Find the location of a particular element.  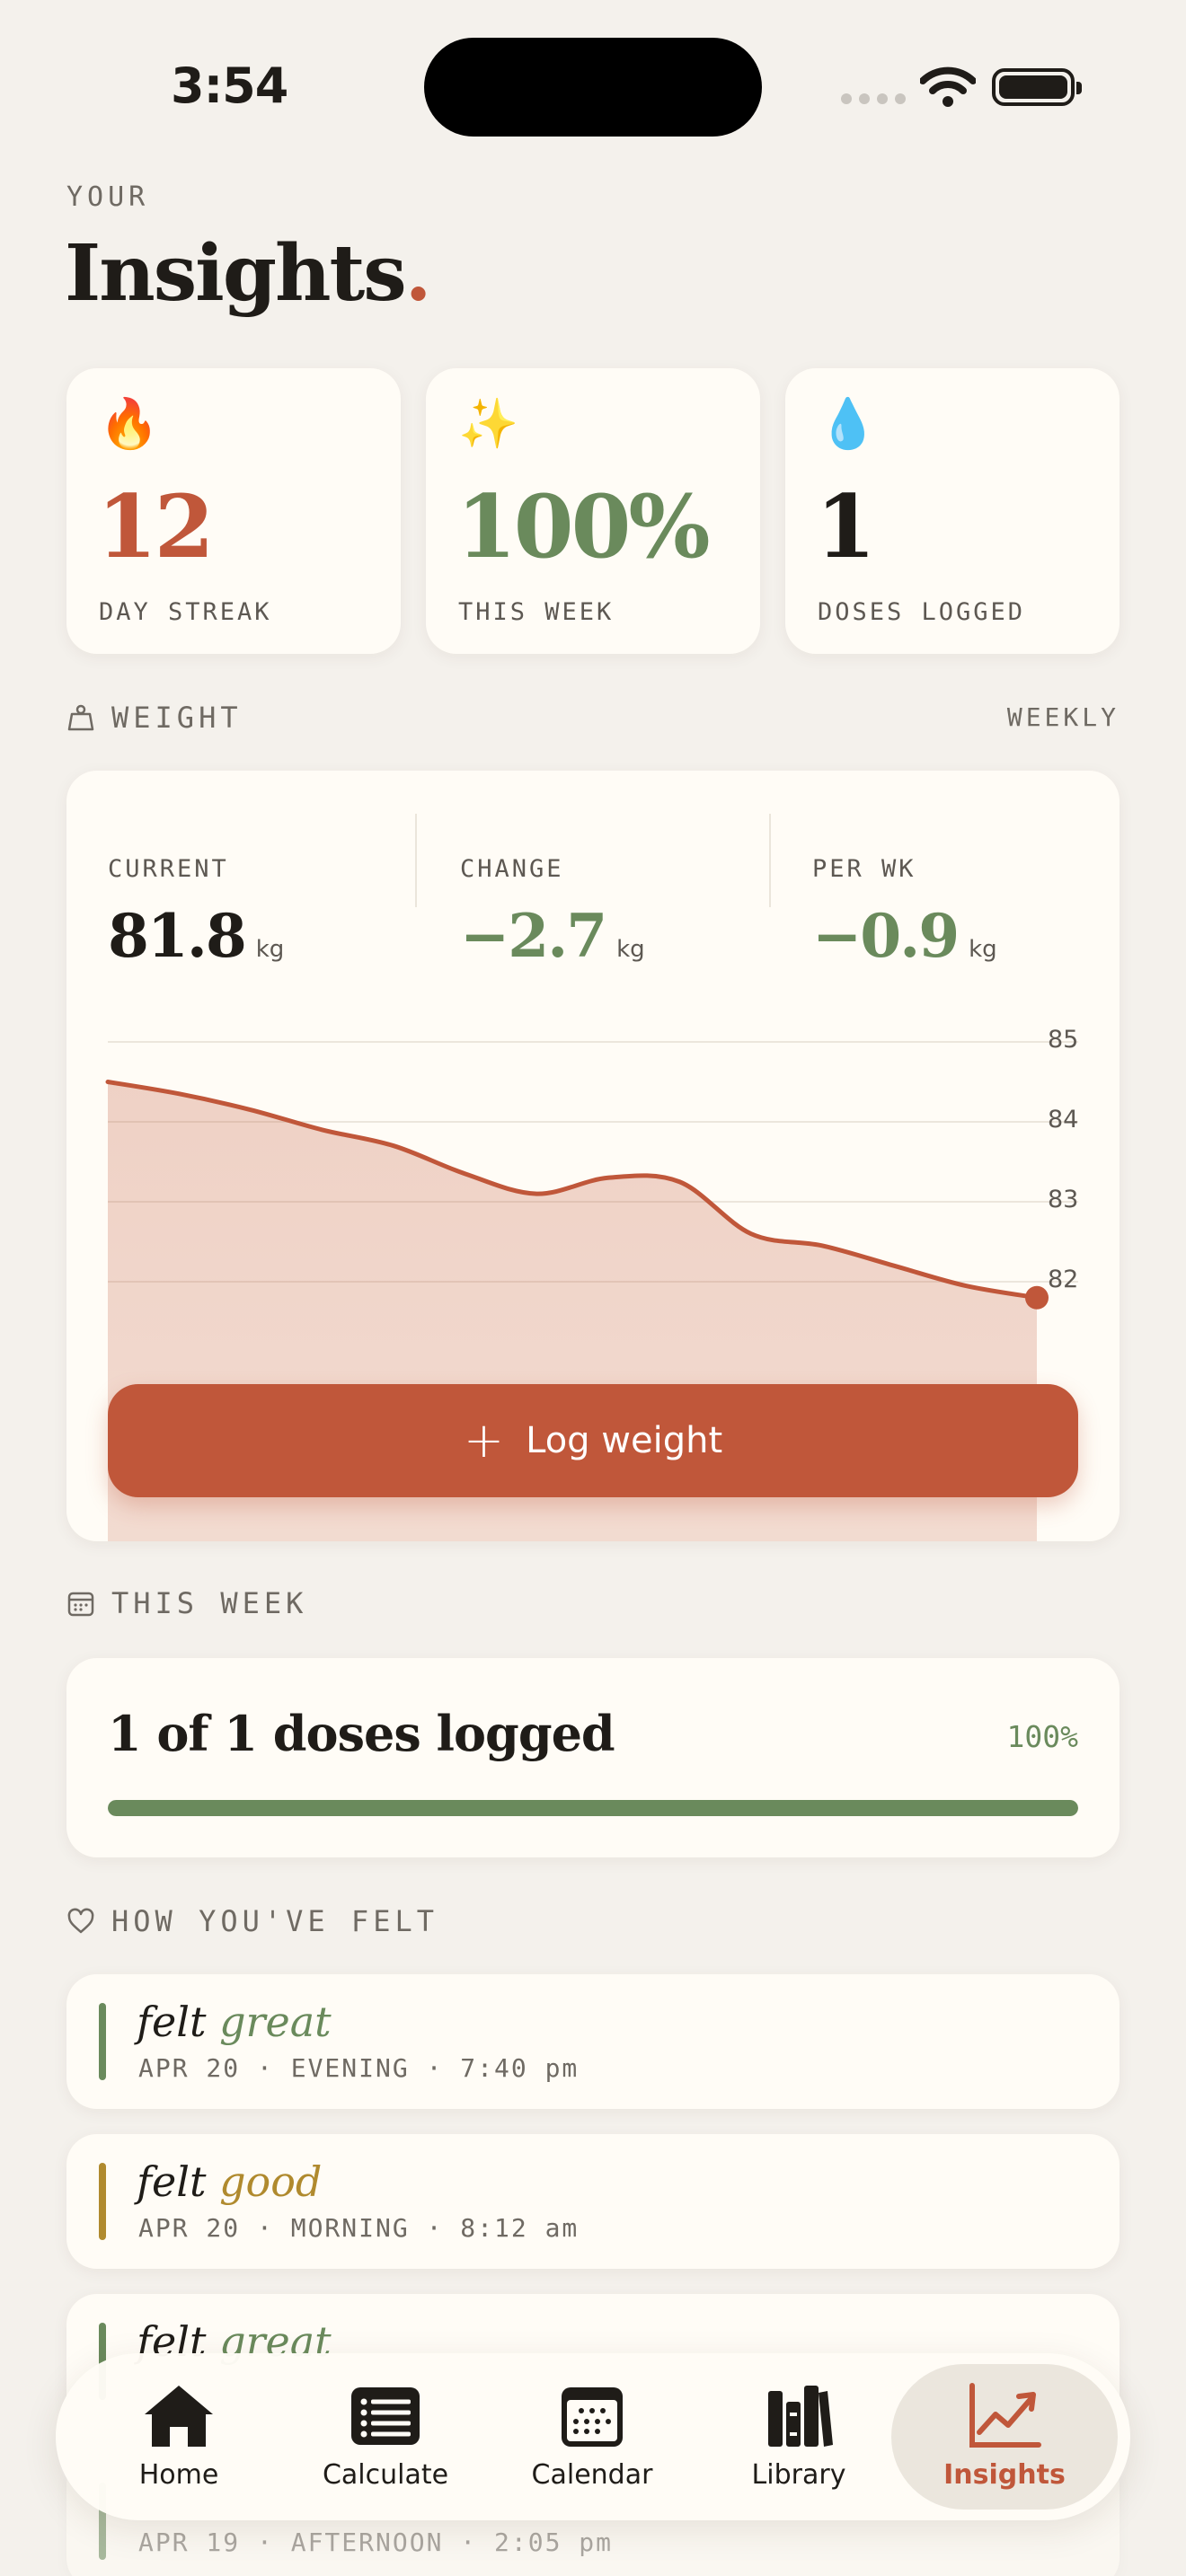

week-progress-fill is located at coordinates (593, 1808).